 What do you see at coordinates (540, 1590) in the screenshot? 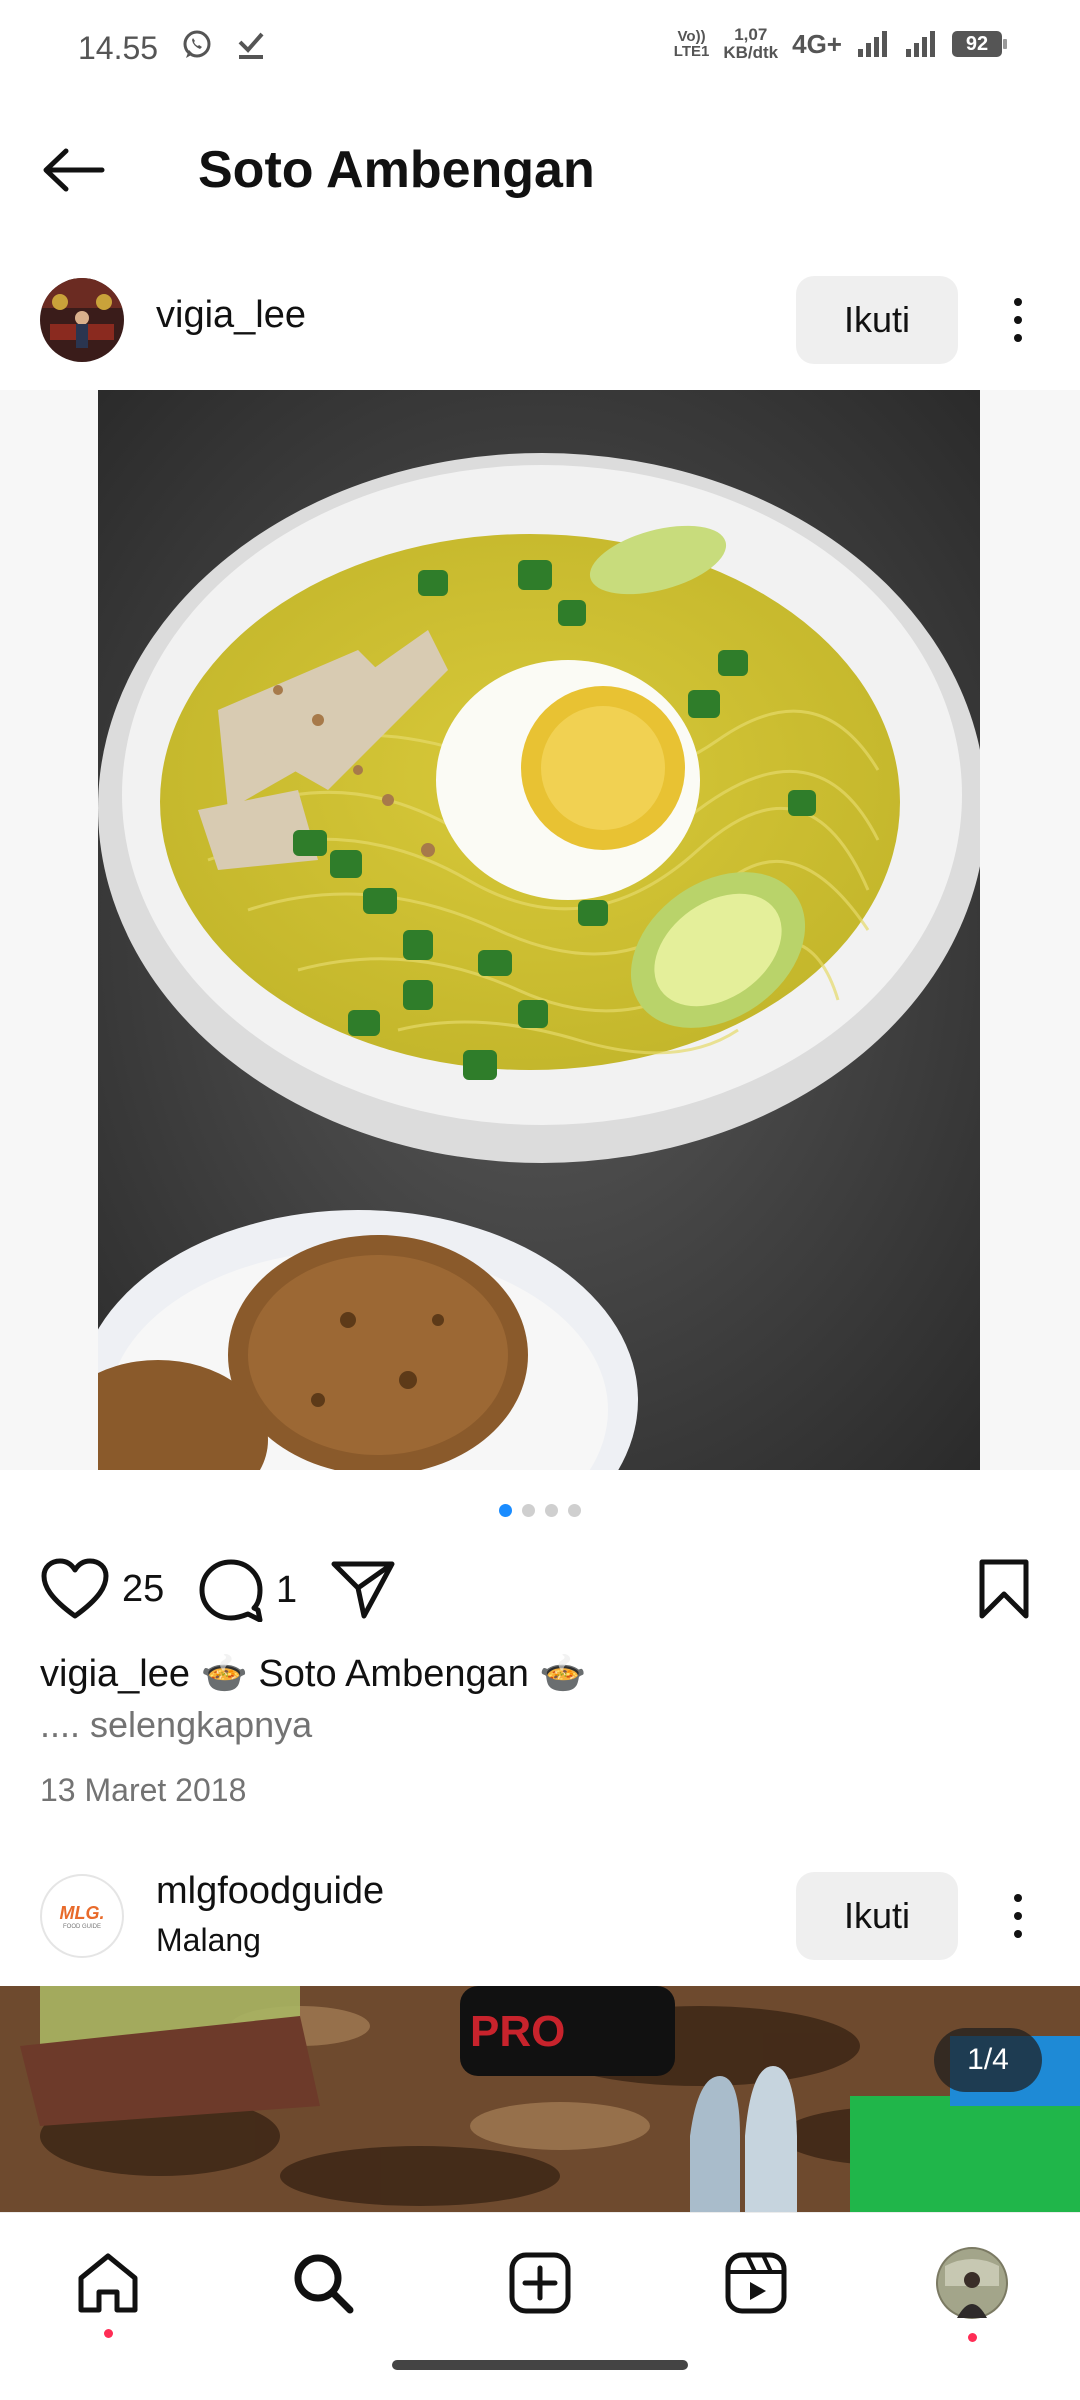
I see `post-actions: 25 1` at bounding box center [540, 1590].